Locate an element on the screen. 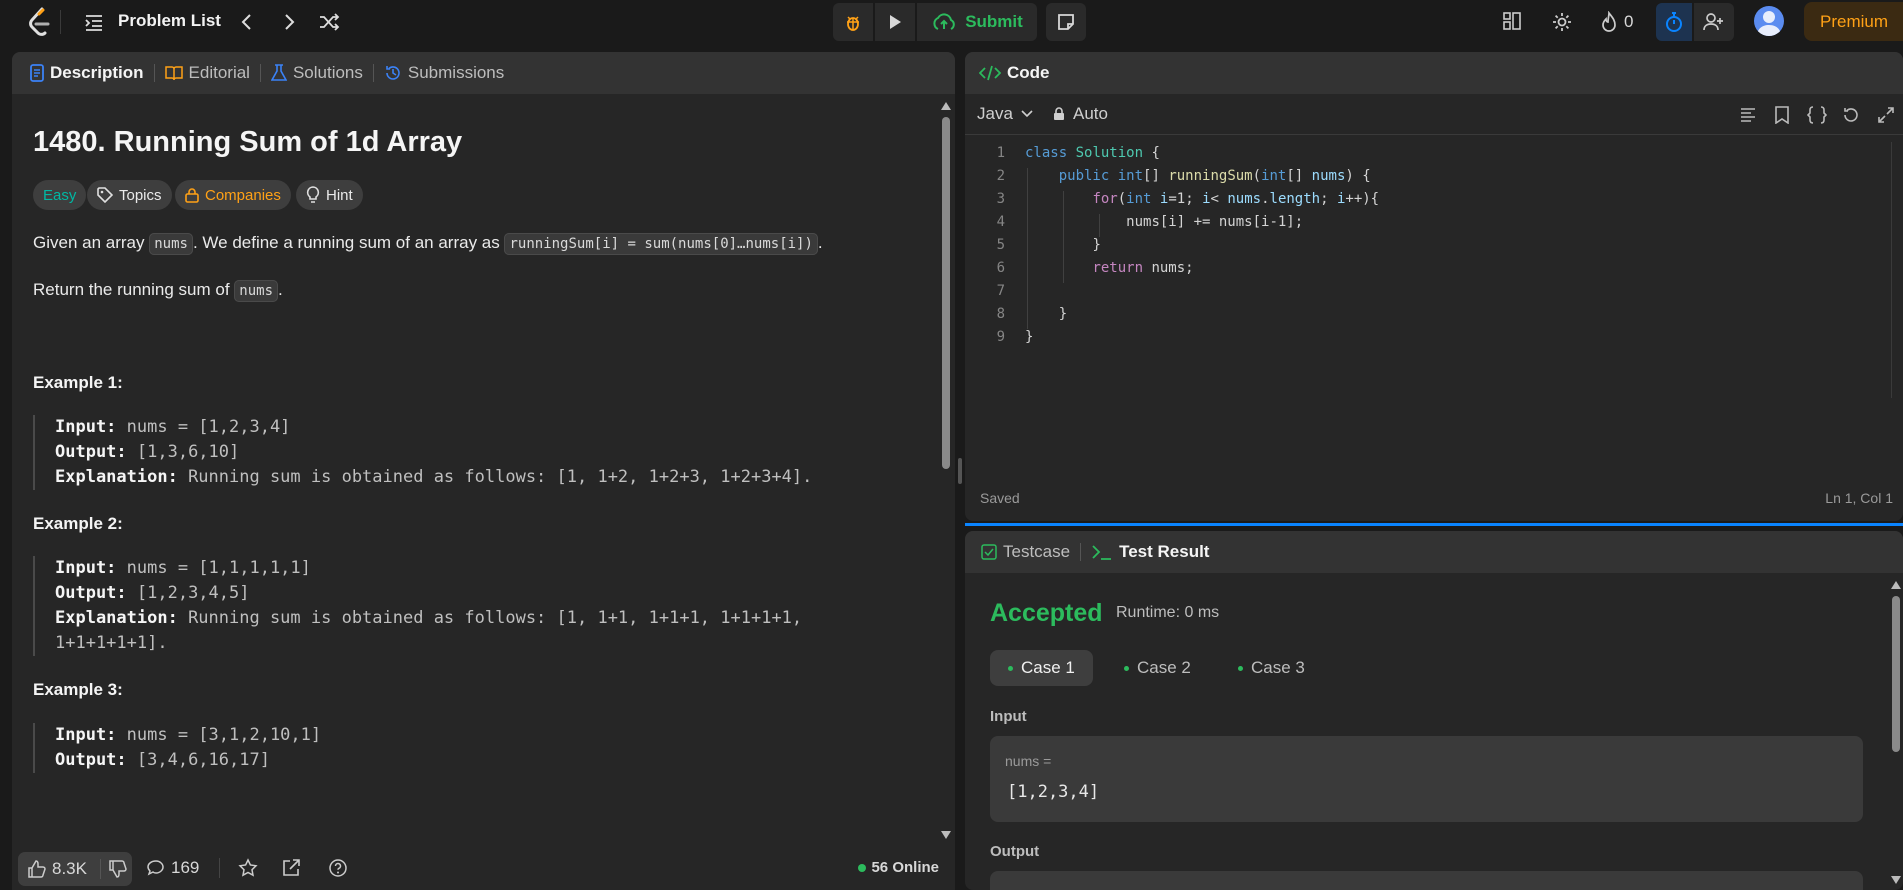 The width and height of the screenshot is (1903, 890). difficulty-badge: Easy is located at coordinates (60, 195).